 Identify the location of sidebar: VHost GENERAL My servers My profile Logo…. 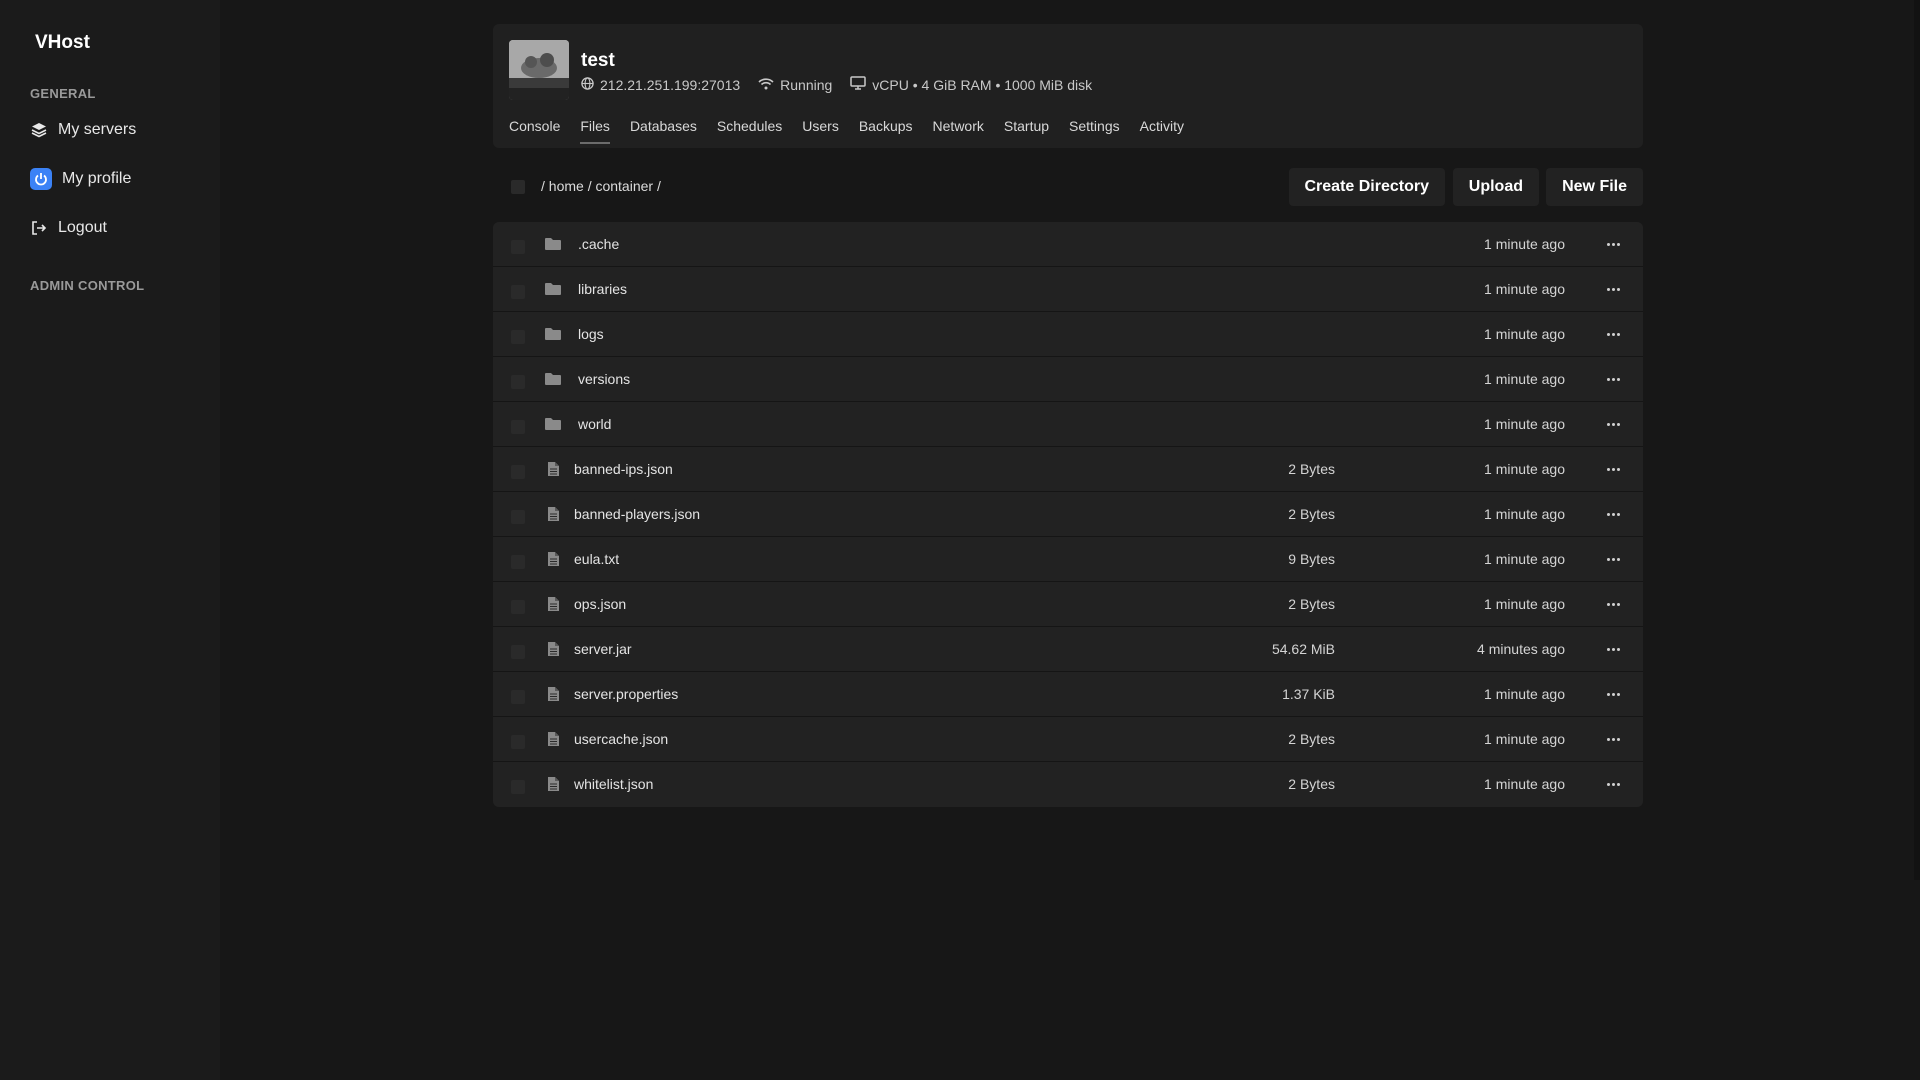
(110, 540).